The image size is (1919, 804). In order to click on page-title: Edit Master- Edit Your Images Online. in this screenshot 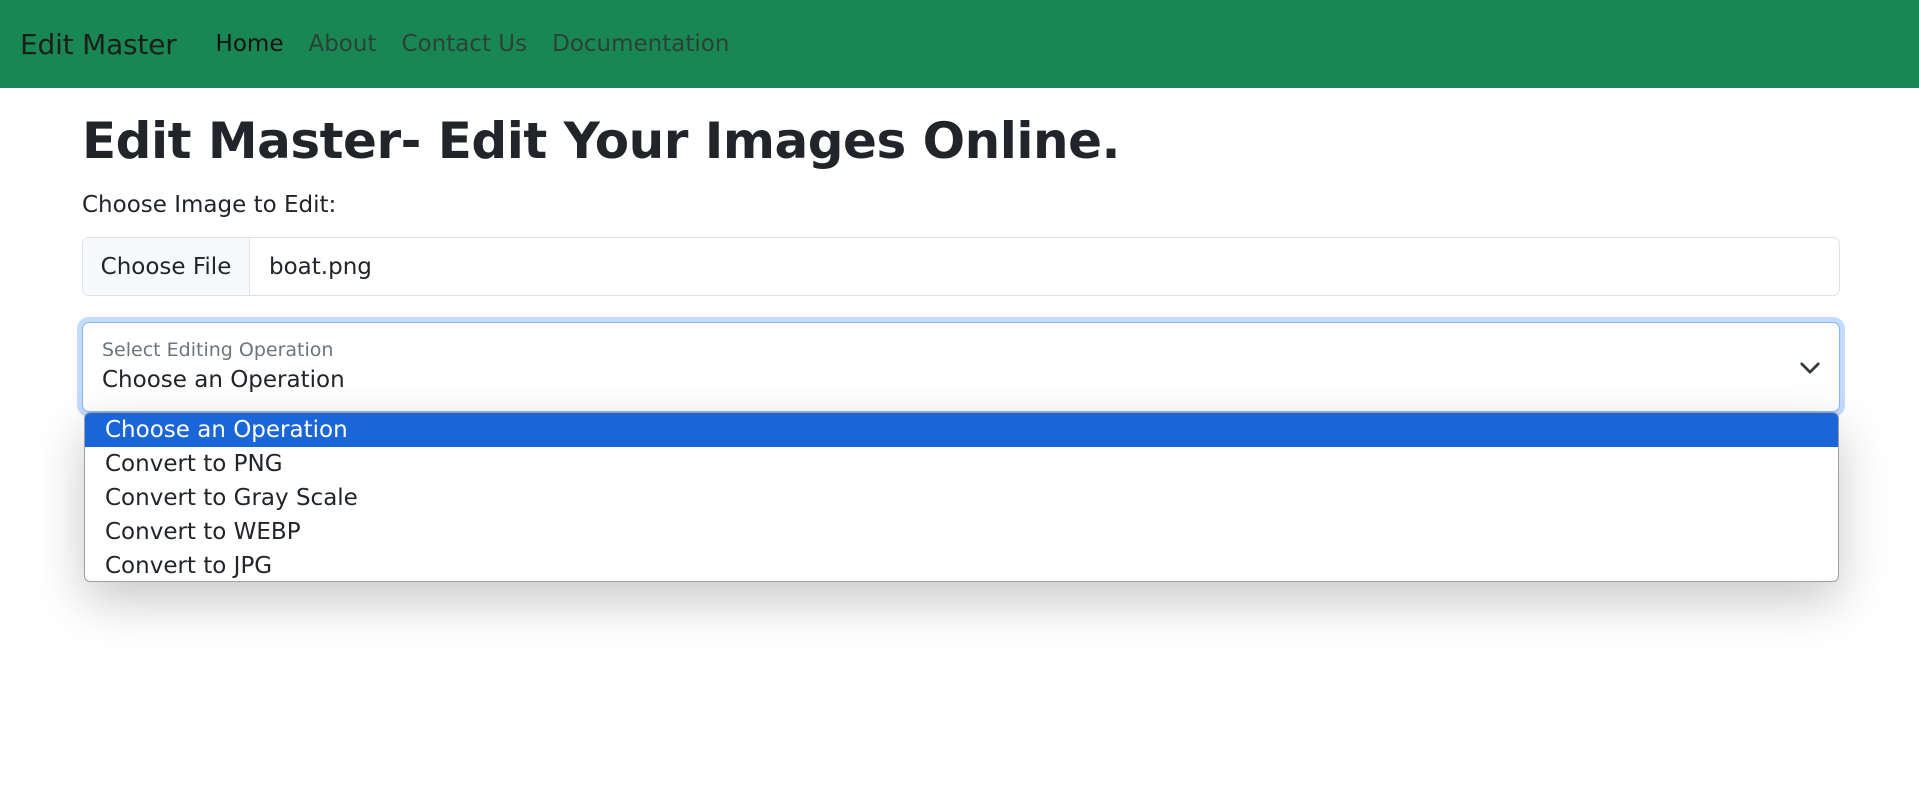, I will do `click(601, 141)`.